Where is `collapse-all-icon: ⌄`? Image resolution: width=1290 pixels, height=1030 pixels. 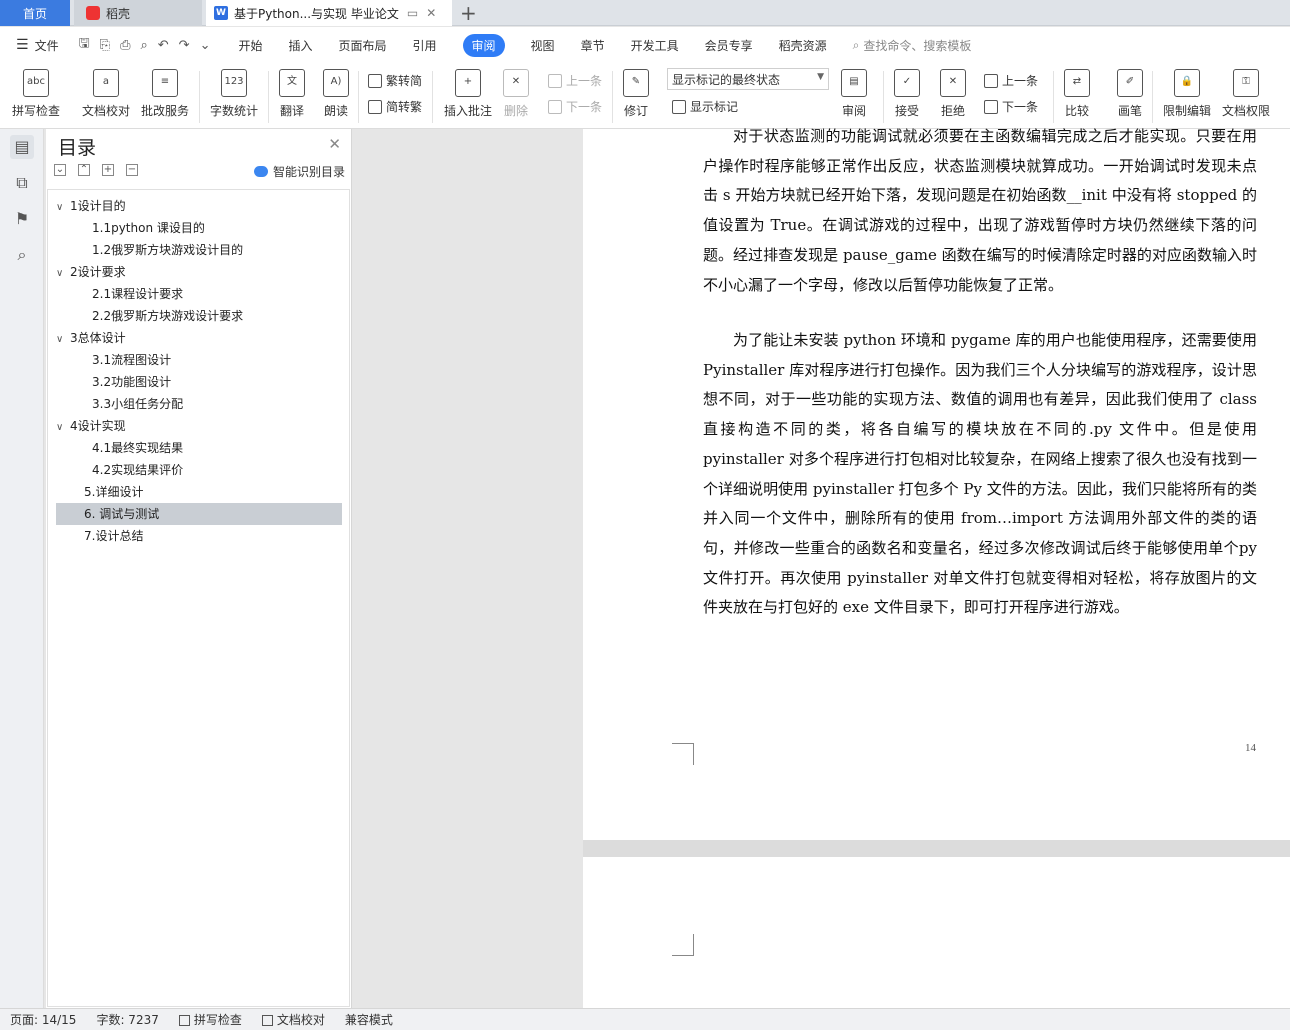 collapse-all-icon: ⌄ is located at coordinates (60, 170).